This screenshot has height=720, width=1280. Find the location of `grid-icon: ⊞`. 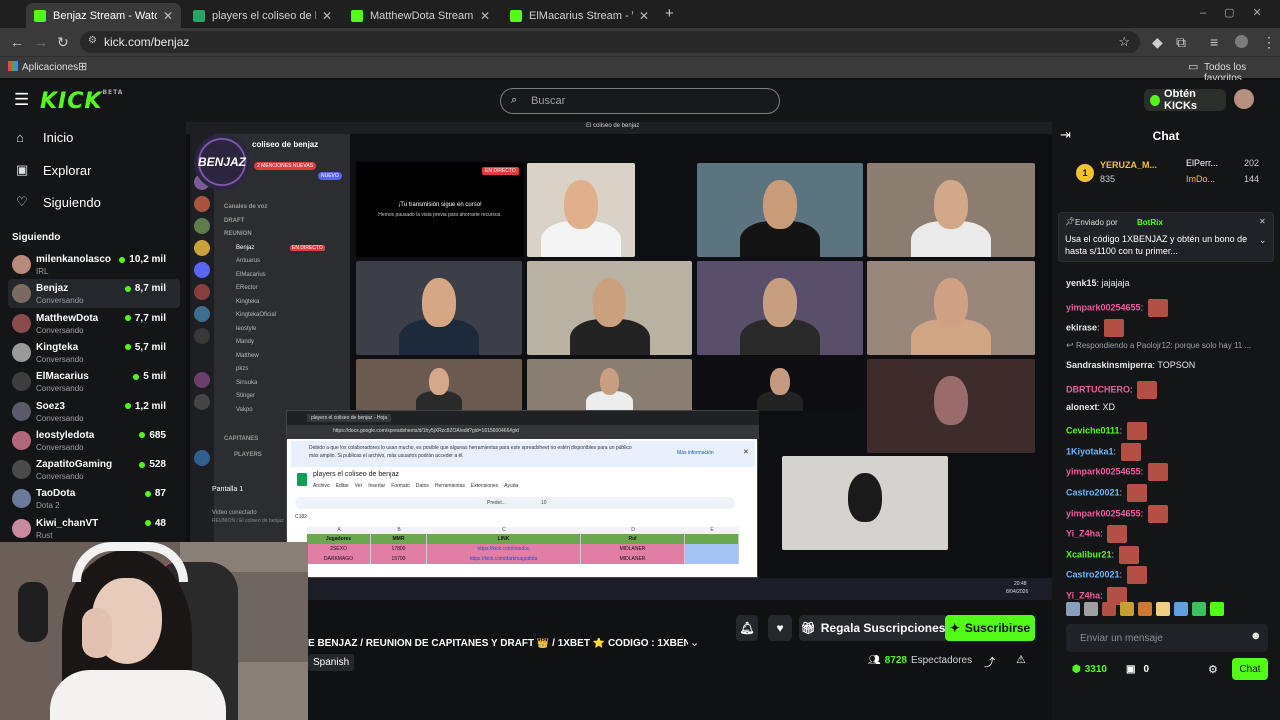

grid-icon: ⊞ is located at coordinates (82, 66).